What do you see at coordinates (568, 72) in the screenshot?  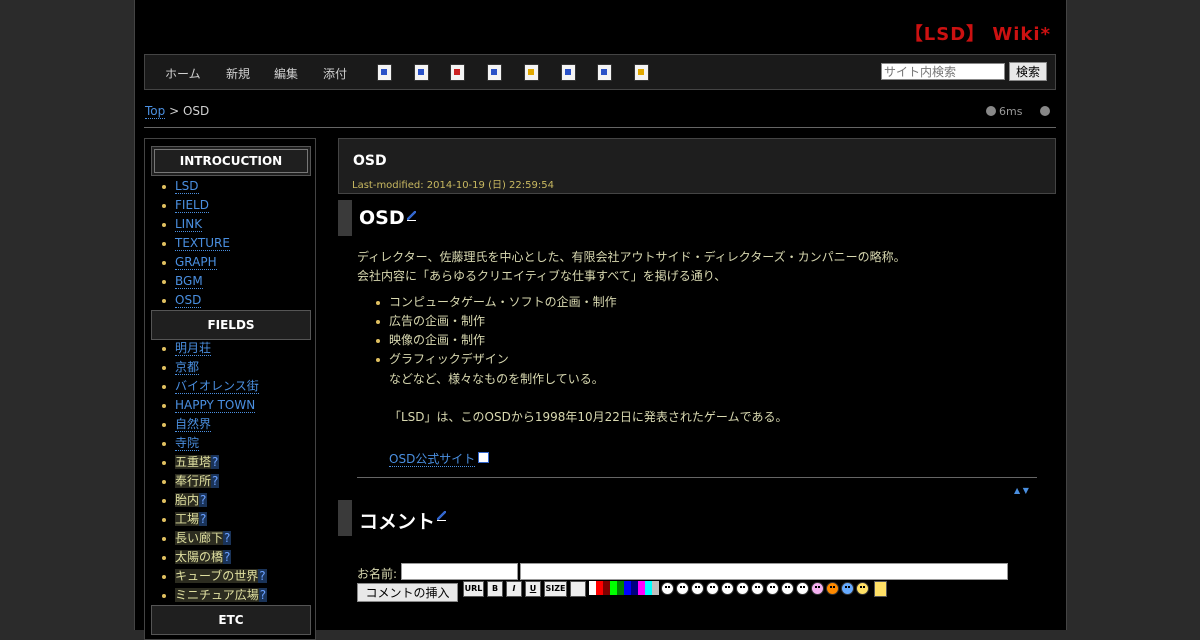 I see `rename-icon` at bounding box center [568, 72].